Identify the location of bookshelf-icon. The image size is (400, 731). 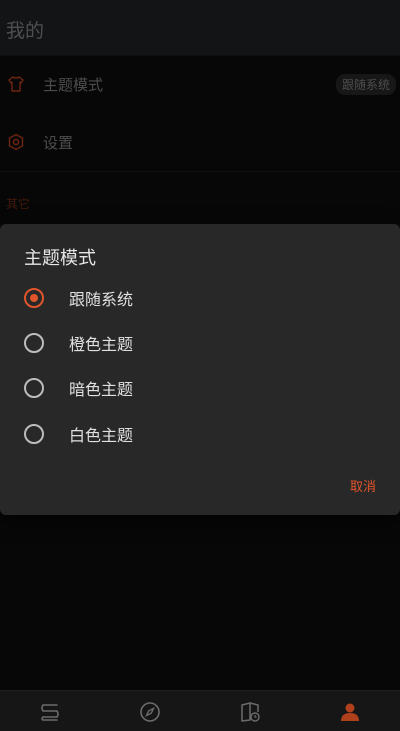
(50, 712).